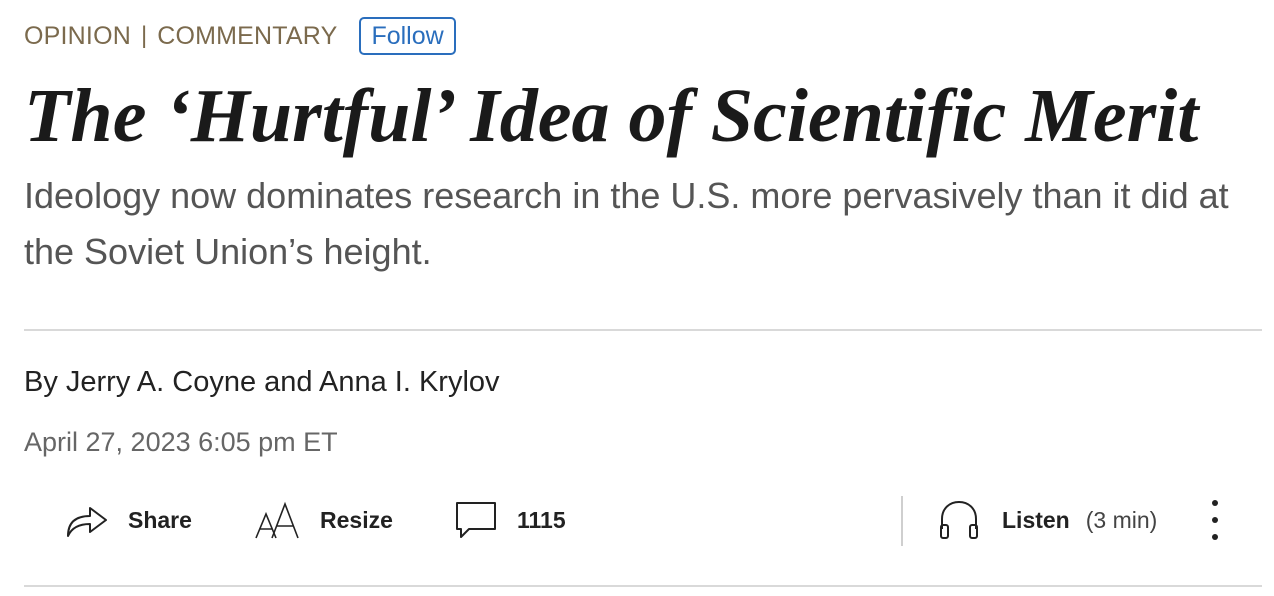 Image resolution: width=1274 pixels, height=596 pixels. I want to click on comments-count: 1115, so click(541, 519).